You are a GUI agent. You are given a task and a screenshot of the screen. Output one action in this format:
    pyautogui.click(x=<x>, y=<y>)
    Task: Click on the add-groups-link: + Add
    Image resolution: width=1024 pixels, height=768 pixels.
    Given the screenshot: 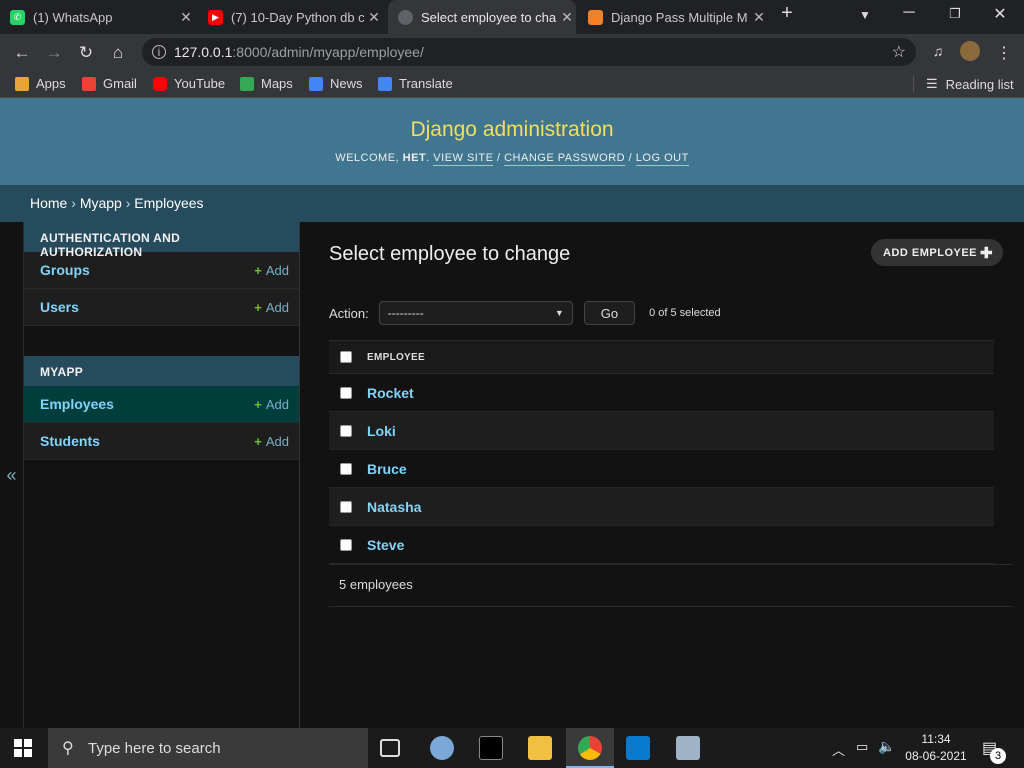 What is the action you would take?
    pyautogui.click(x=271, y=270)
    